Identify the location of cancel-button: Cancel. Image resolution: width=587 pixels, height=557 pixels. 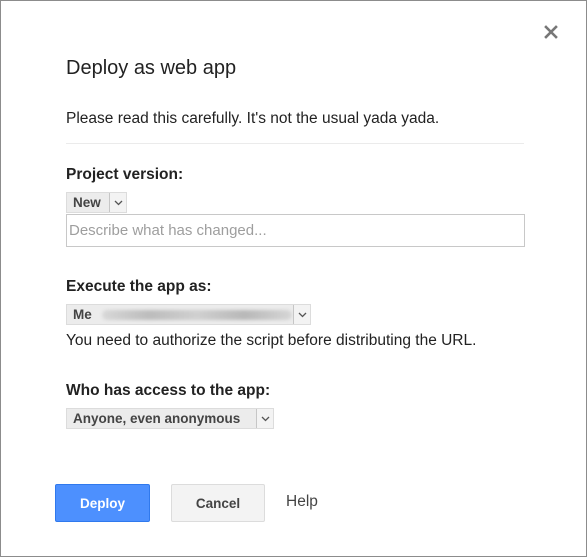
(218, 503).